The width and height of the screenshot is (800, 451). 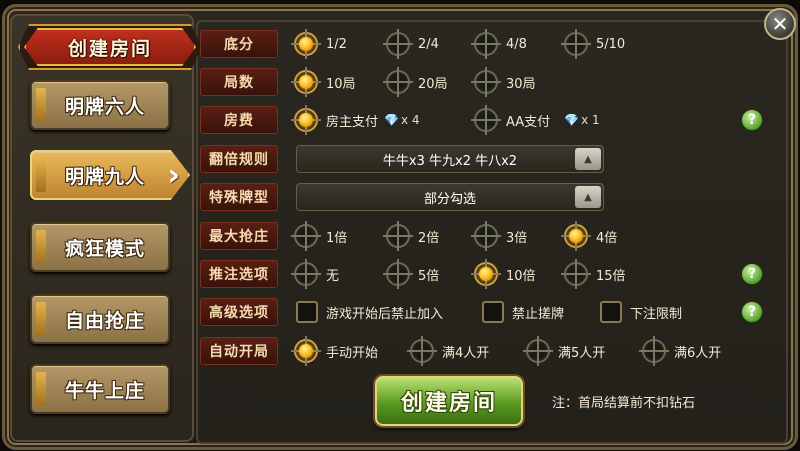 I want to click on base-score-option-3: 4/8, so click(x=499, y=44).